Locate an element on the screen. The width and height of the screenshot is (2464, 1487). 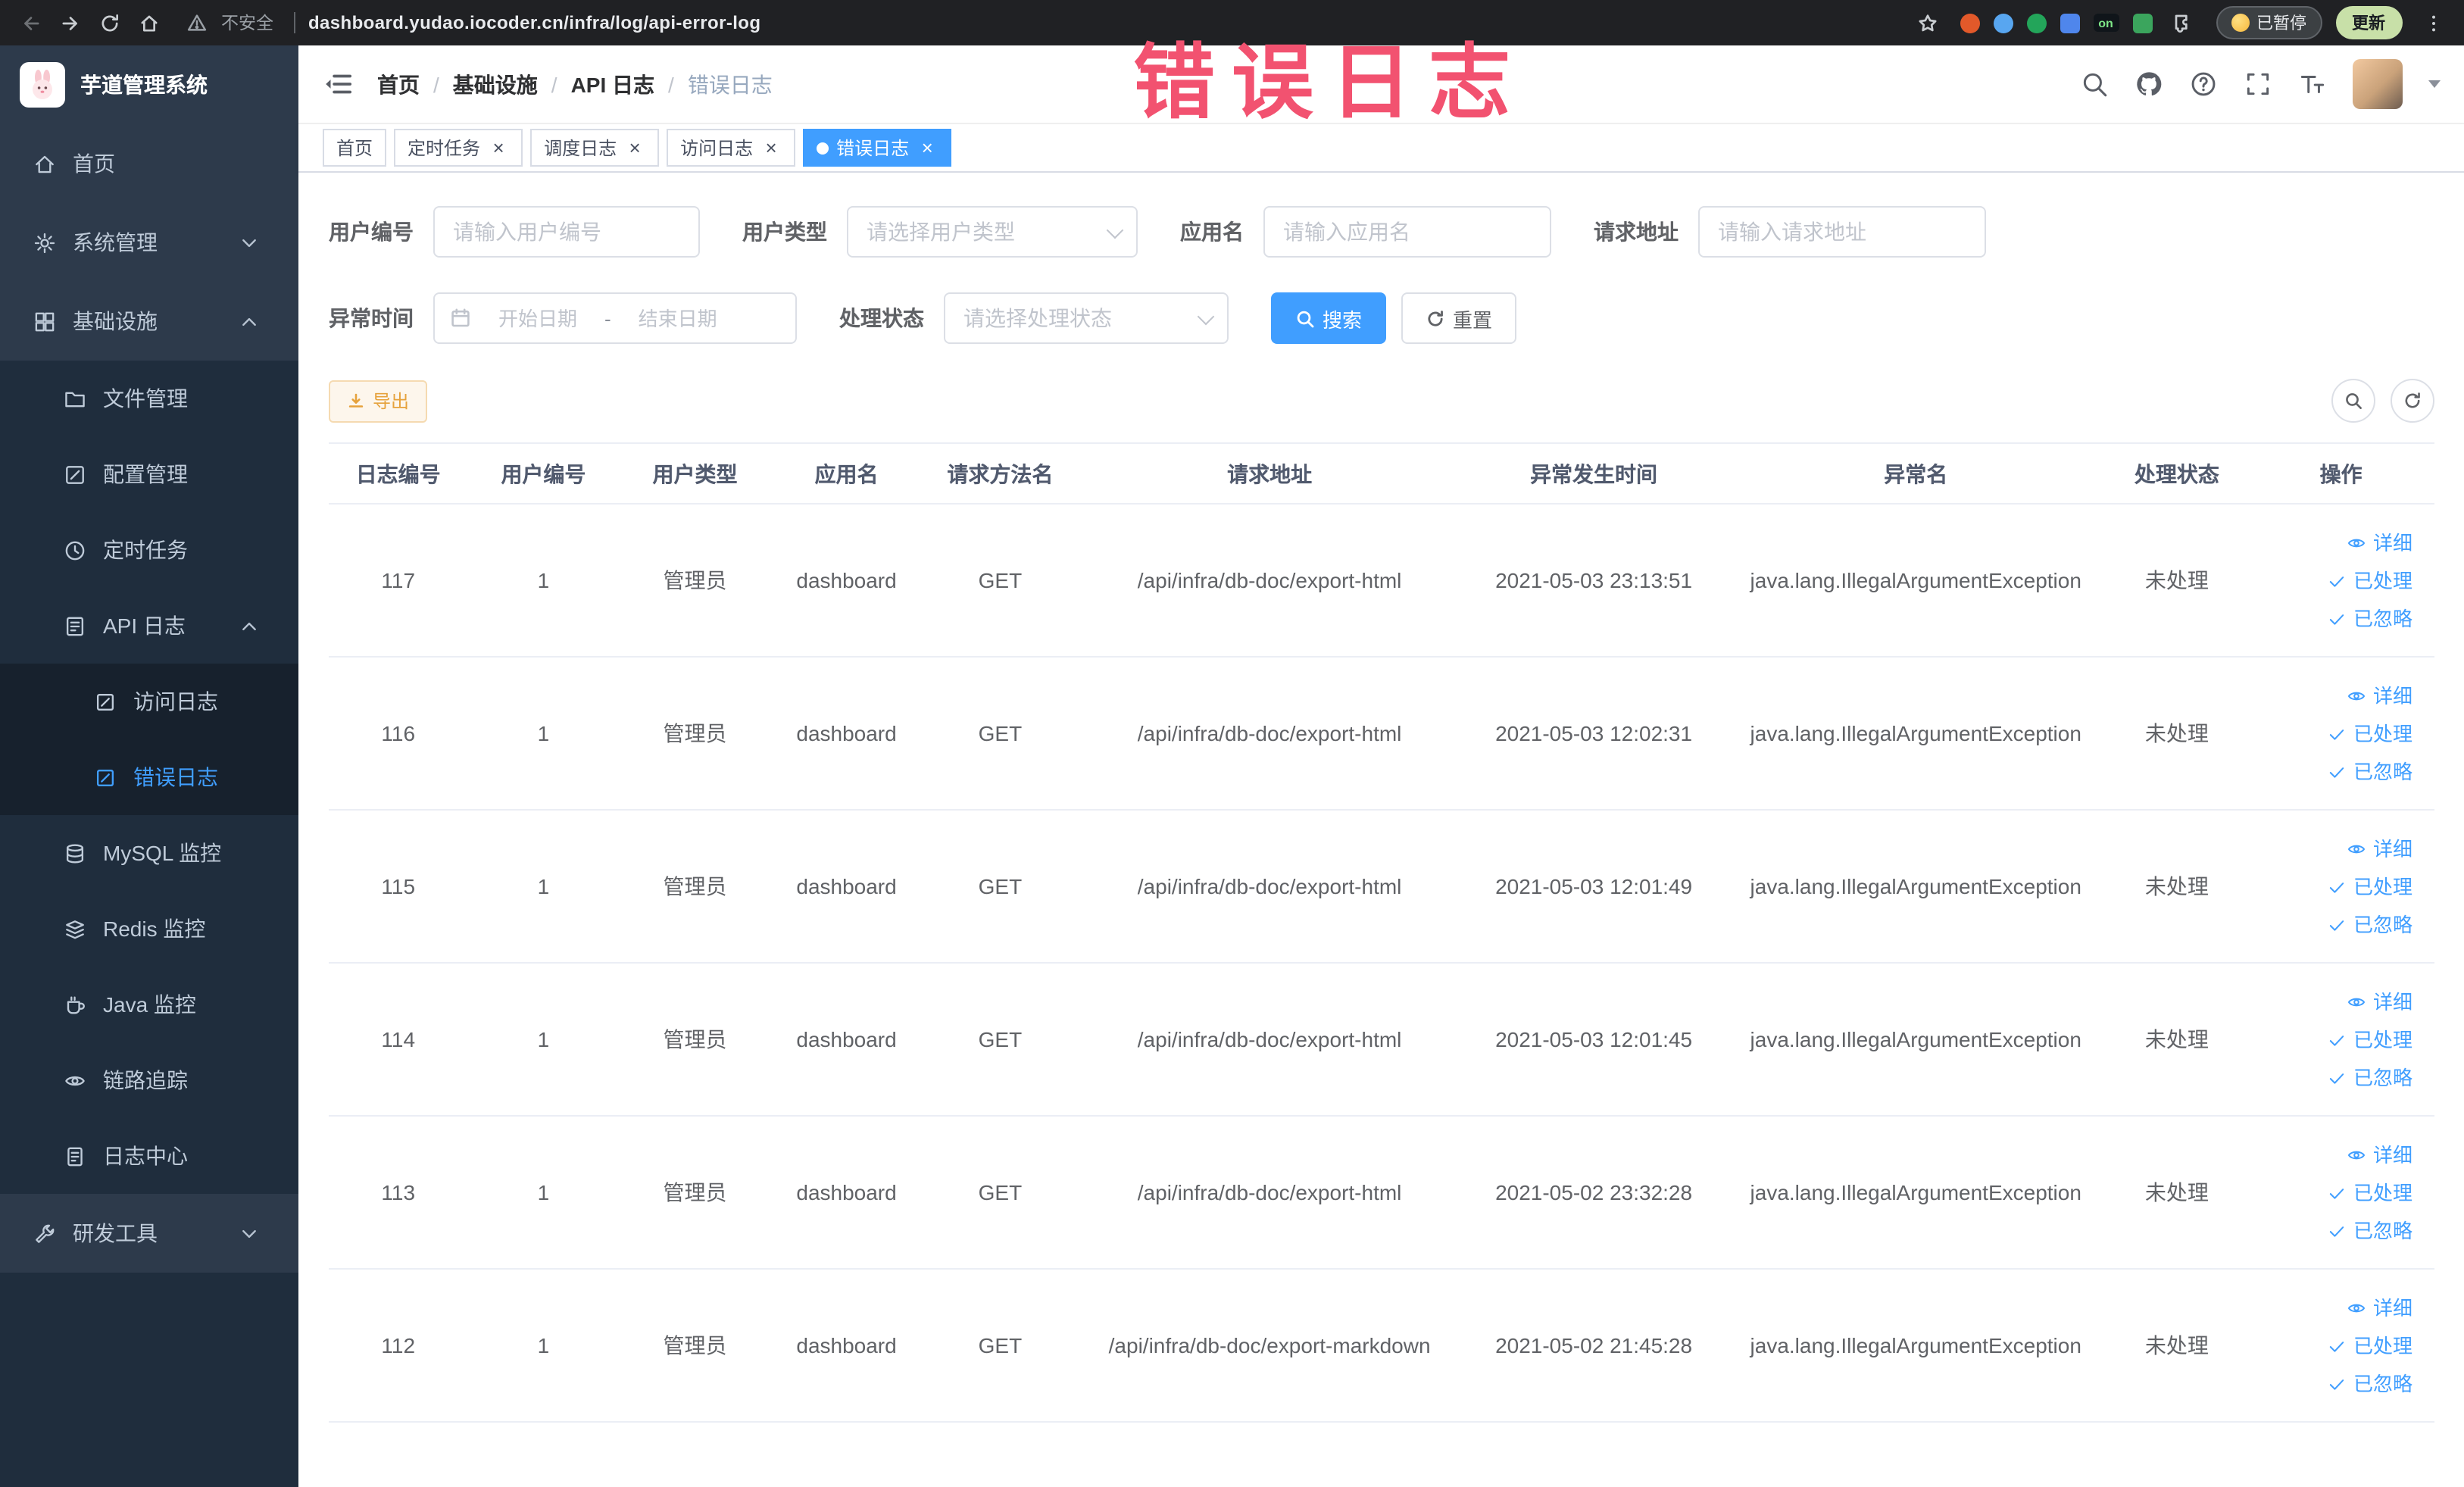
sidebar-item-api-log: API 日志 is located at coordinates (149, 626).